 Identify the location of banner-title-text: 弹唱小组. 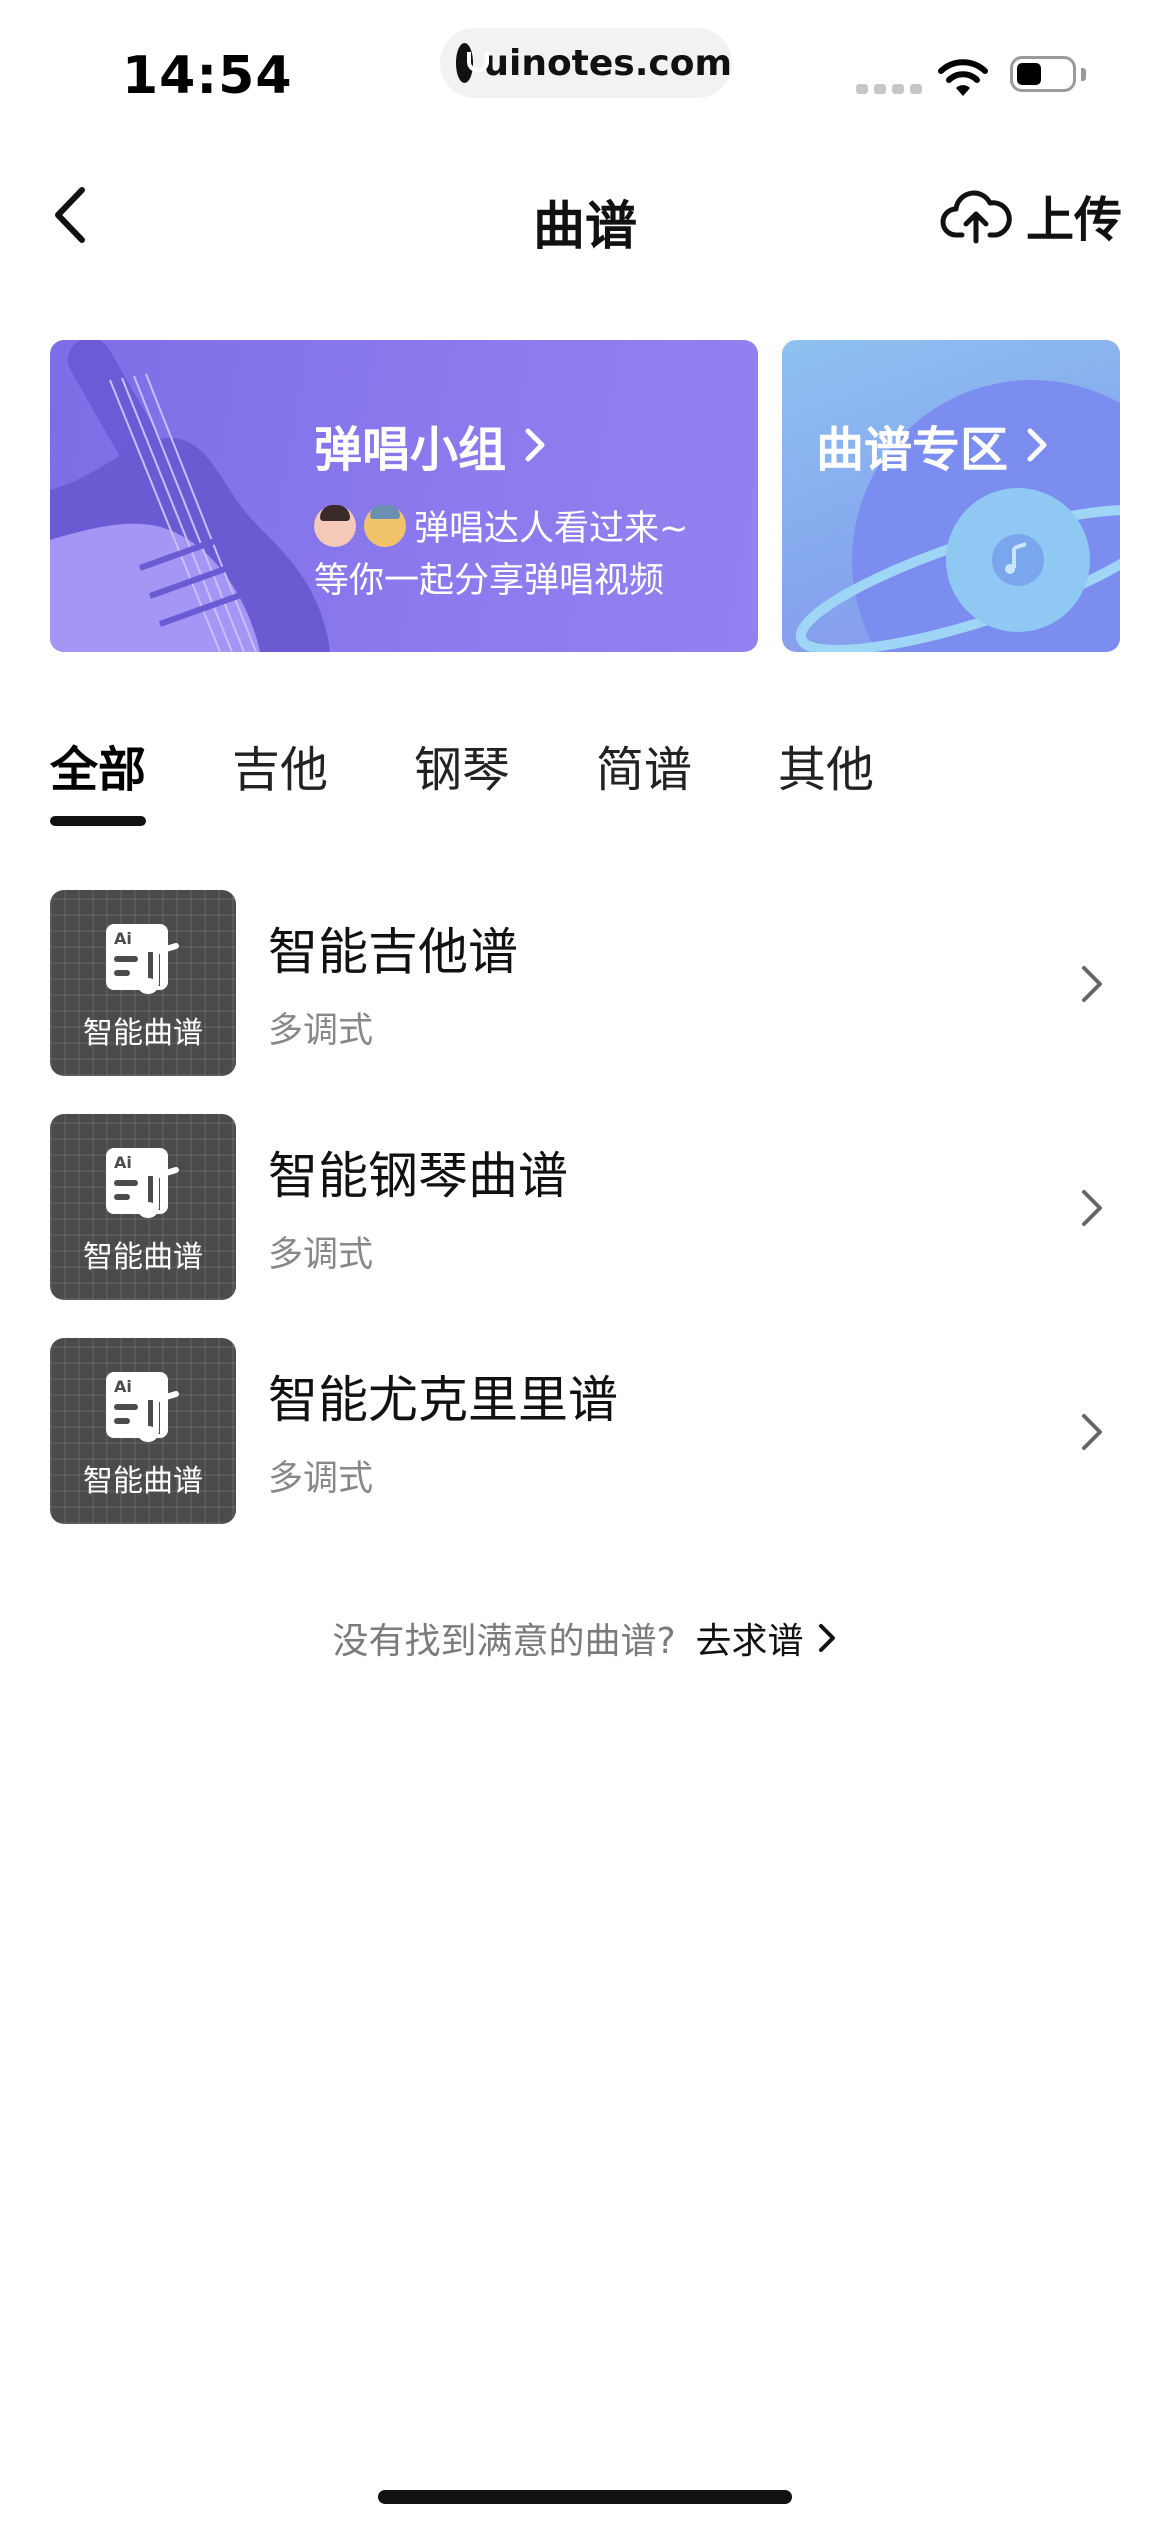
(410, 450).